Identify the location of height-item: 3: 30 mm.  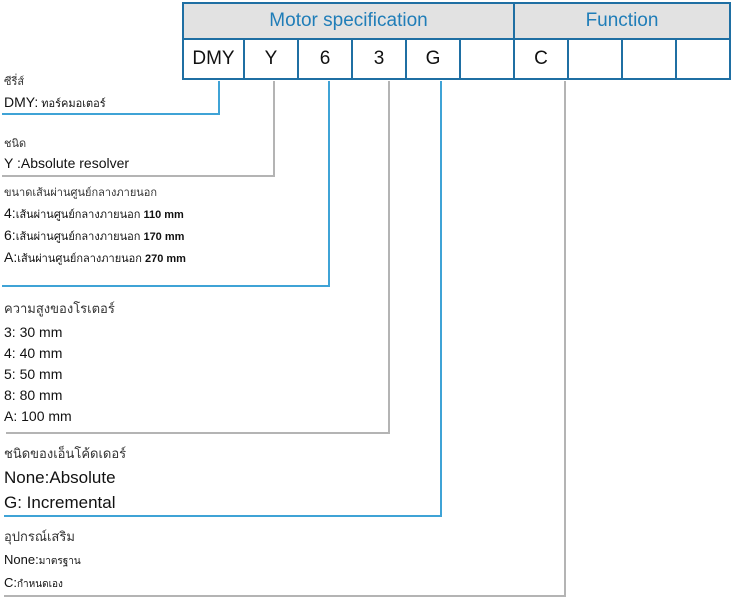
(33, 332).